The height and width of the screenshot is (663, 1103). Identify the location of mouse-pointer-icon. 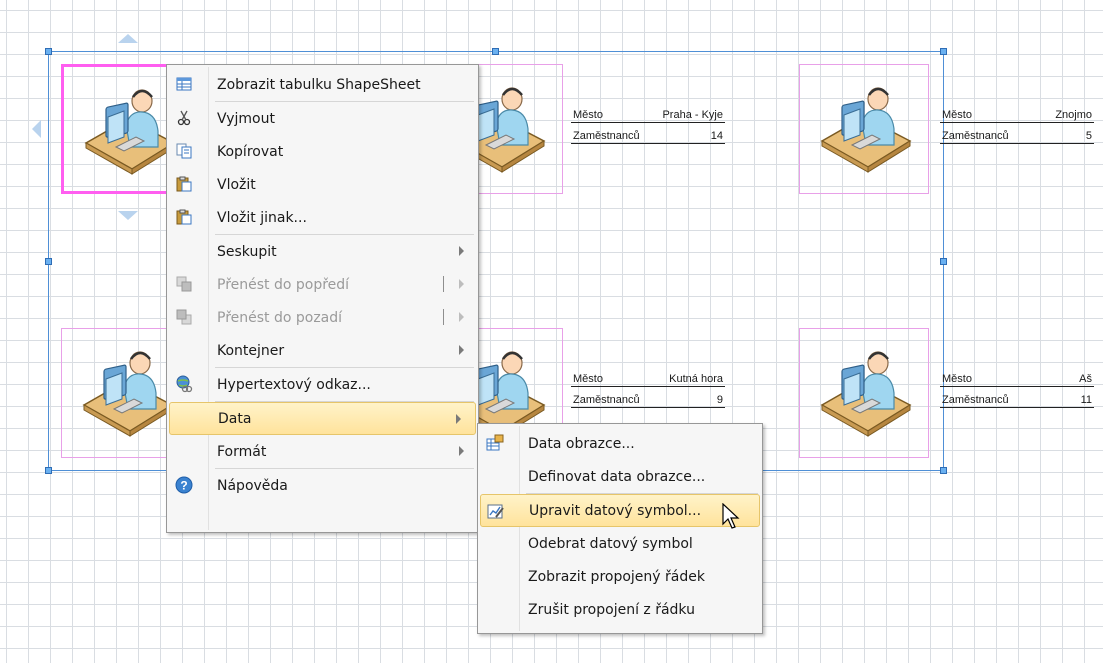
(731, 516).